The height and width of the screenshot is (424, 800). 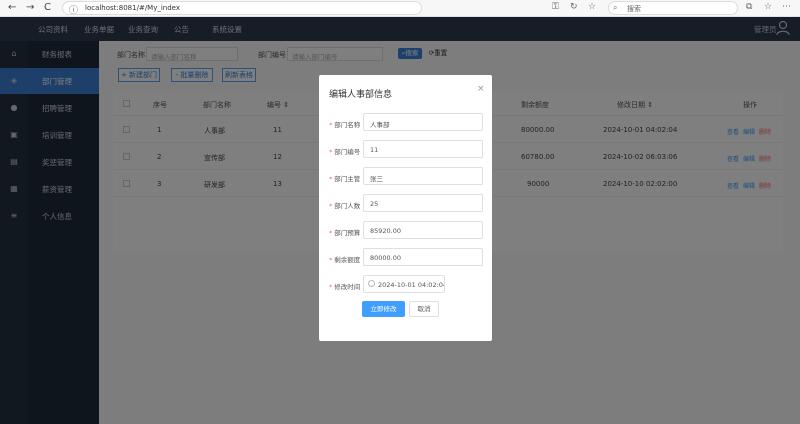 I want to click on field-label-dept-name: * 部门名称, so click(x=344, y=124).